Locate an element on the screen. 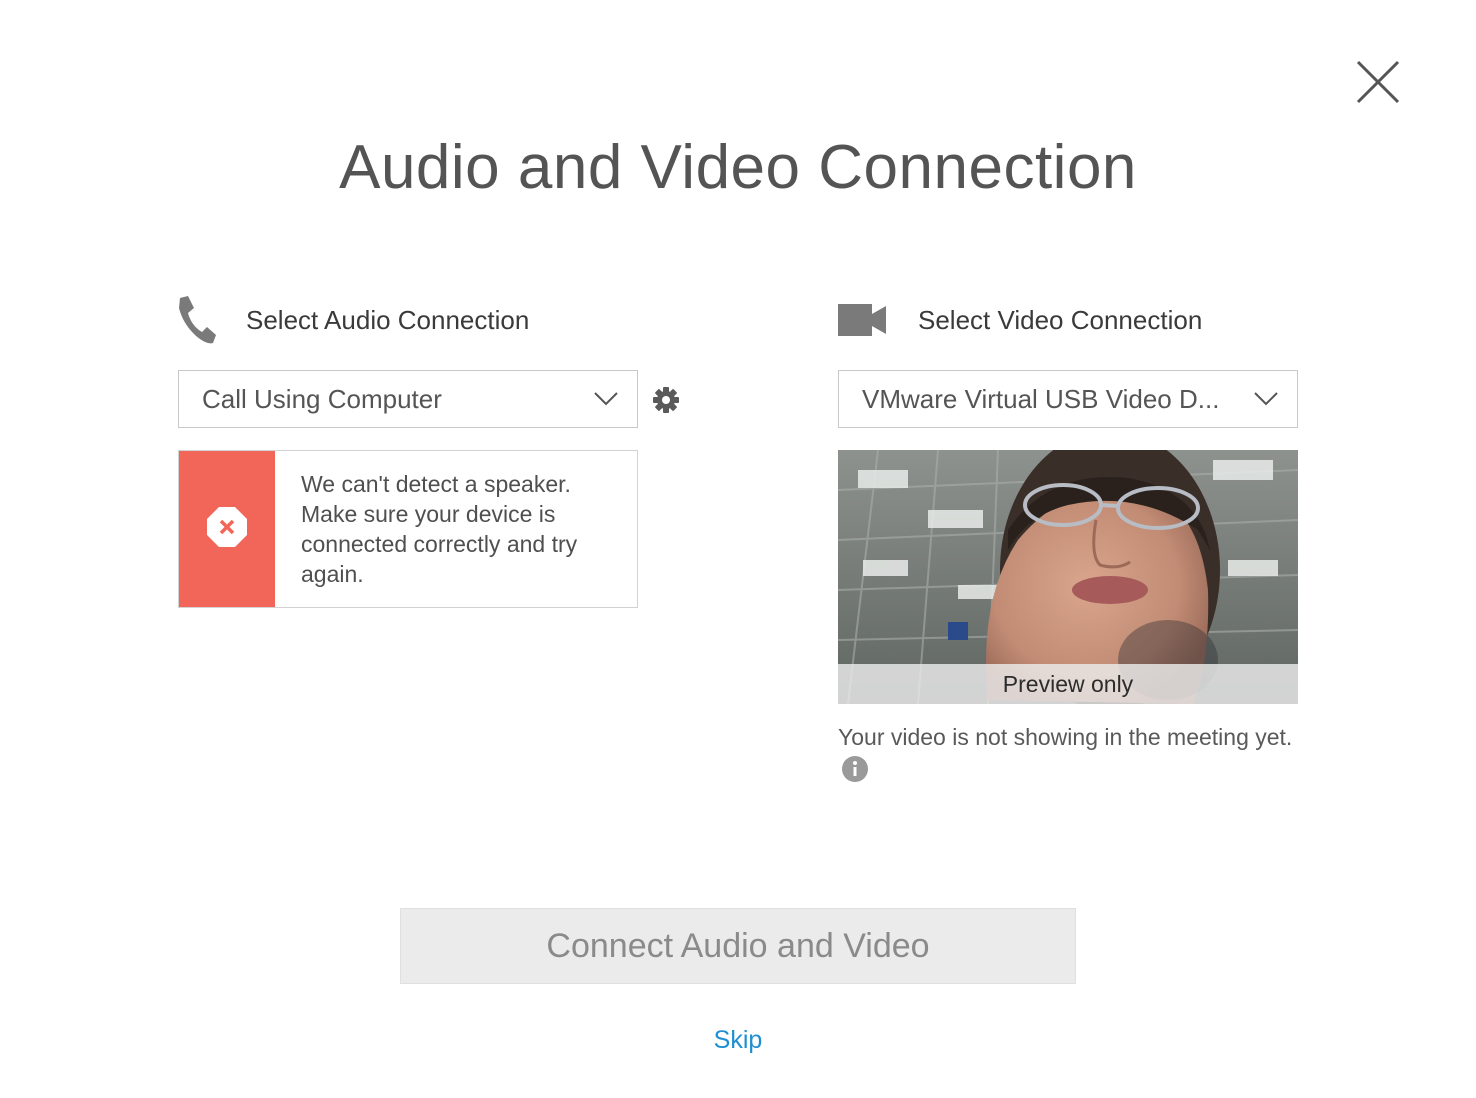 The width and height of the screenshot is (1476, 1098). error-octagon-icon is located at coordinates (227, 529).